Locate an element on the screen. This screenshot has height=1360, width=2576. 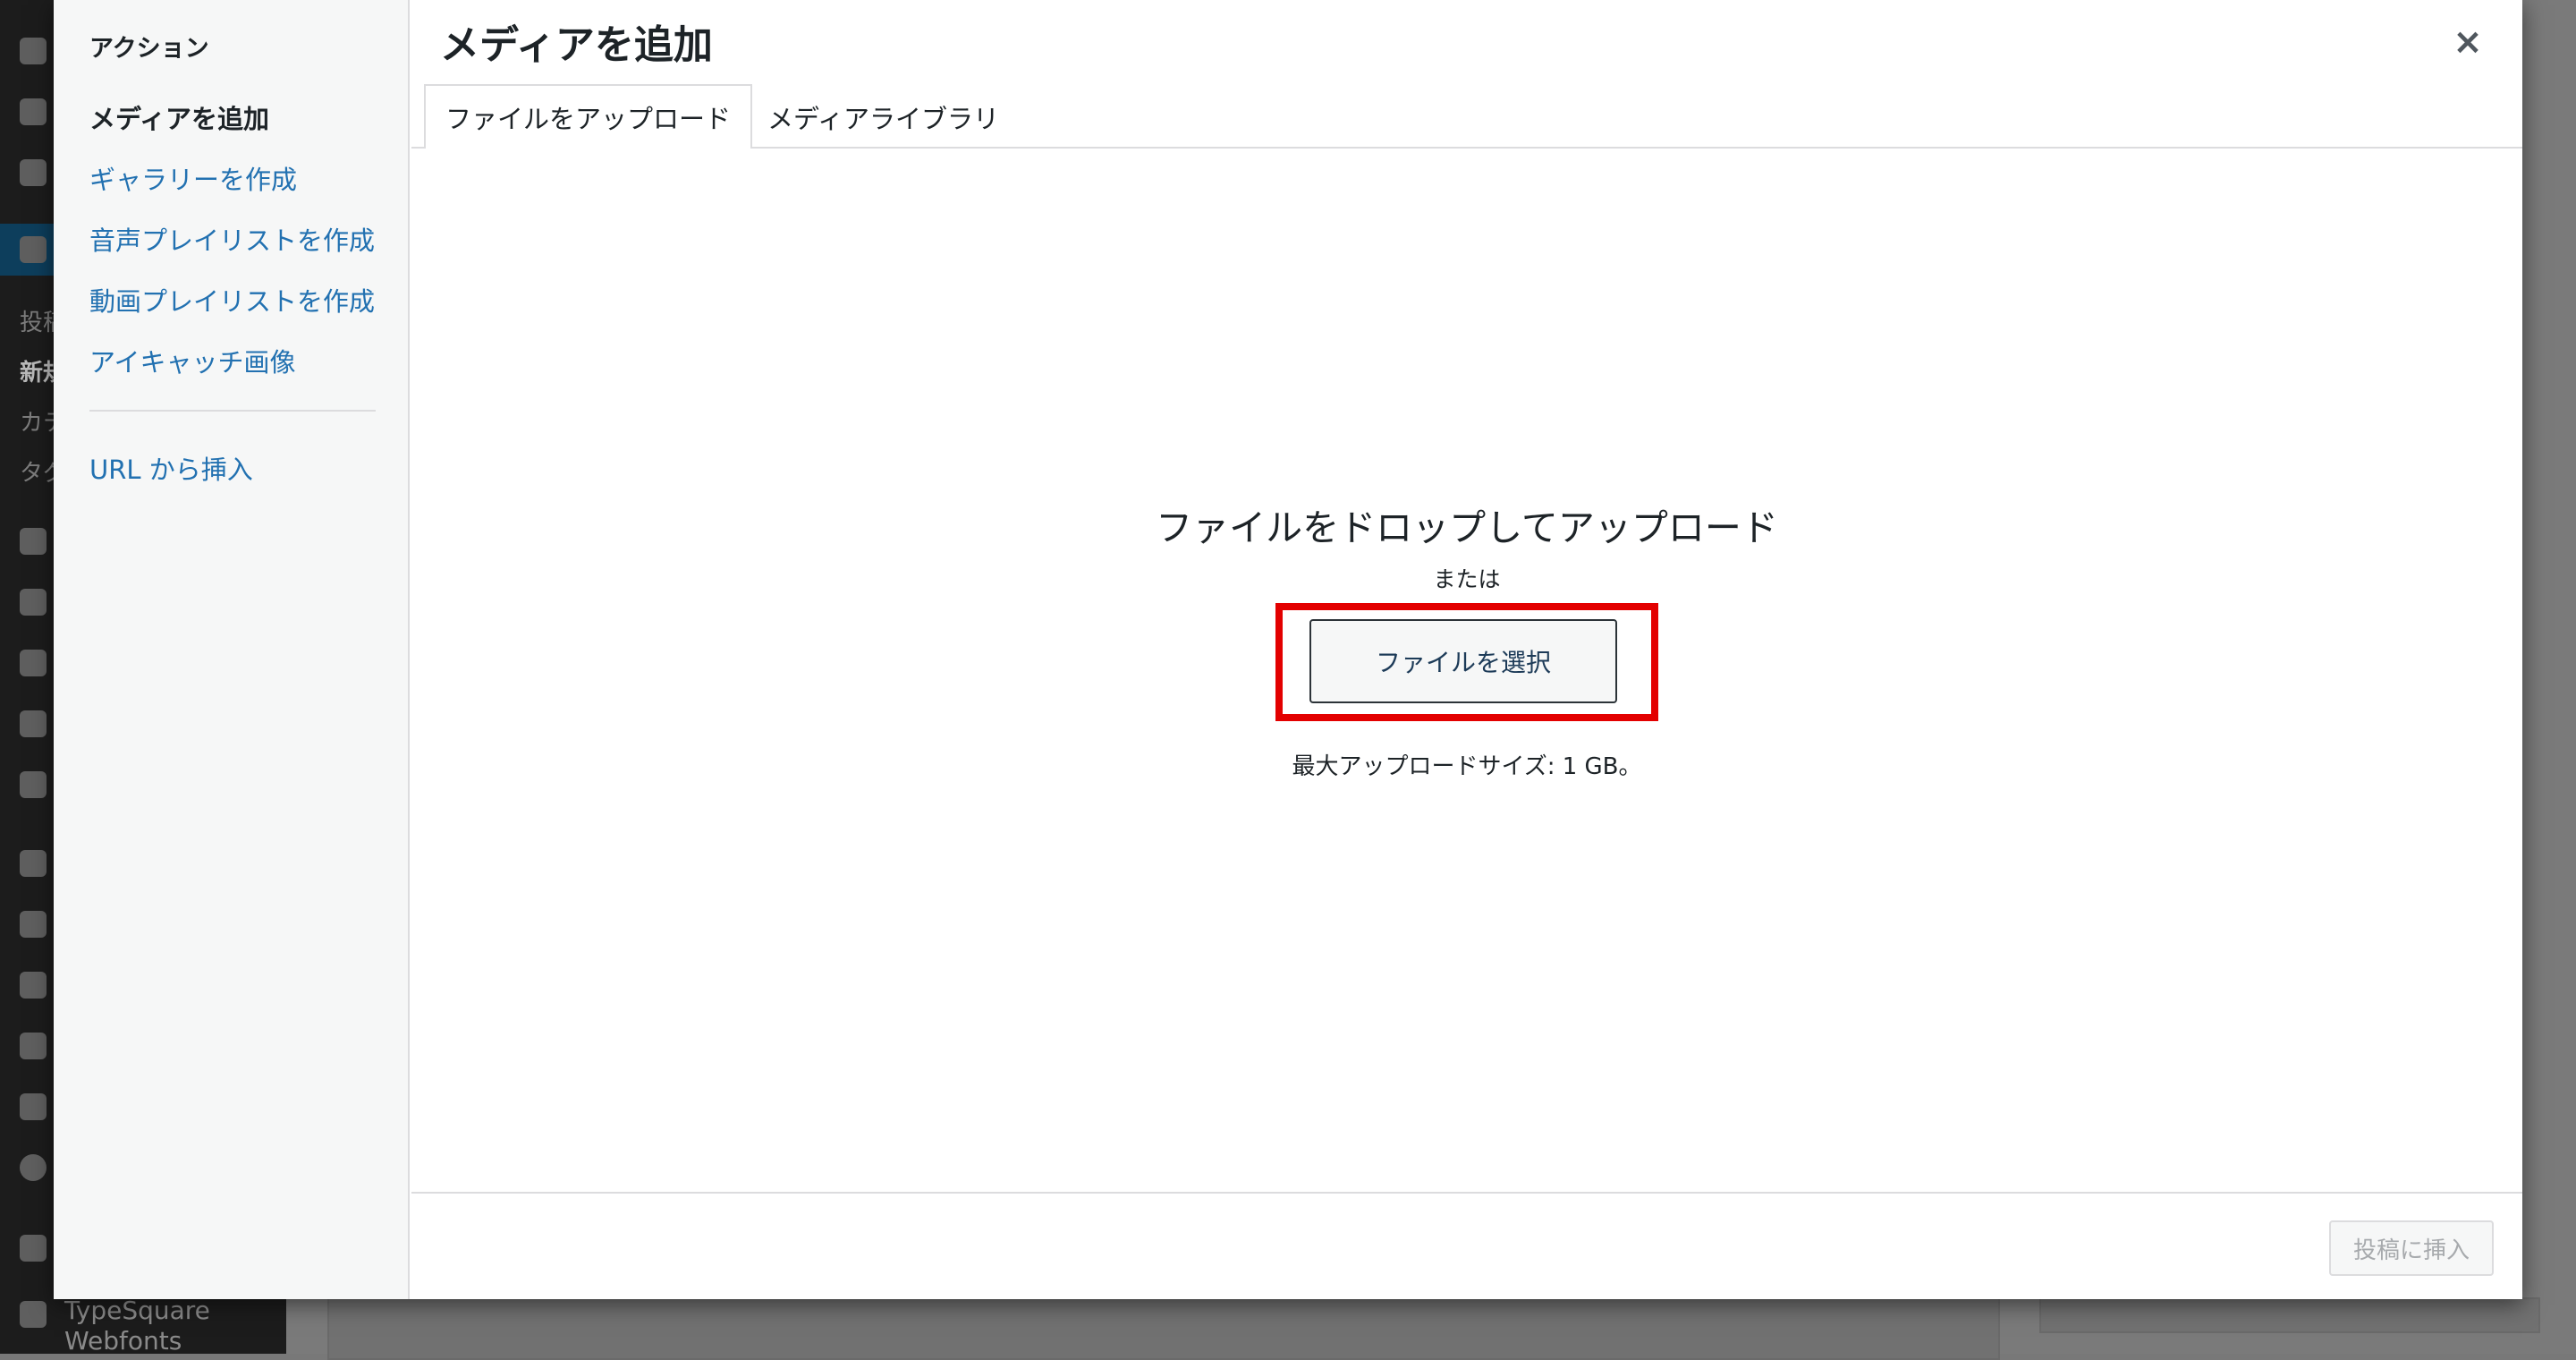
menu-item-create-audio-playlist: 音声プレイリストを作成 is located at coordinates (232, 239).